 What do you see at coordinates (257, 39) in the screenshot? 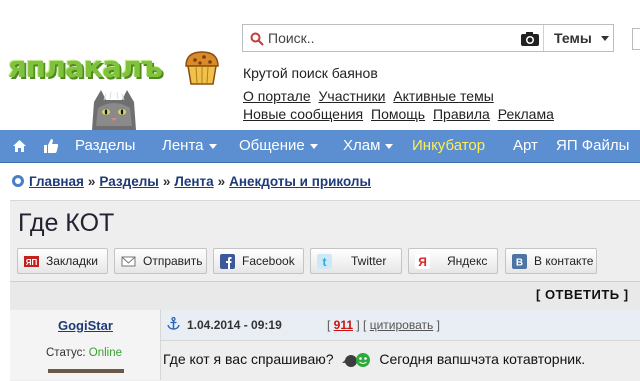
I see `search-icon` at bounding box center [257, 39].